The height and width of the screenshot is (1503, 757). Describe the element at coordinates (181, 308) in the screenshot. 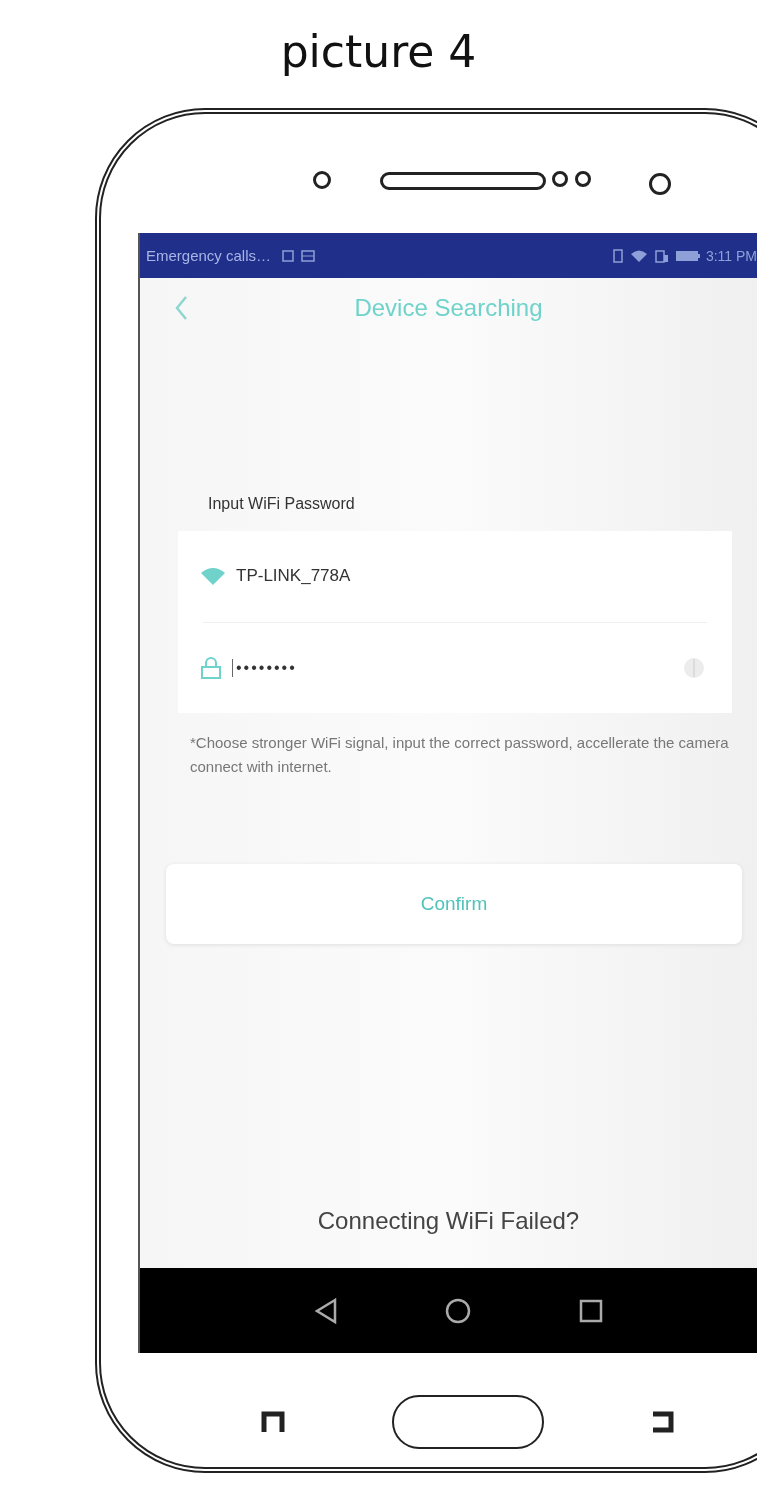

I see `chevron-left-icon` at that location.